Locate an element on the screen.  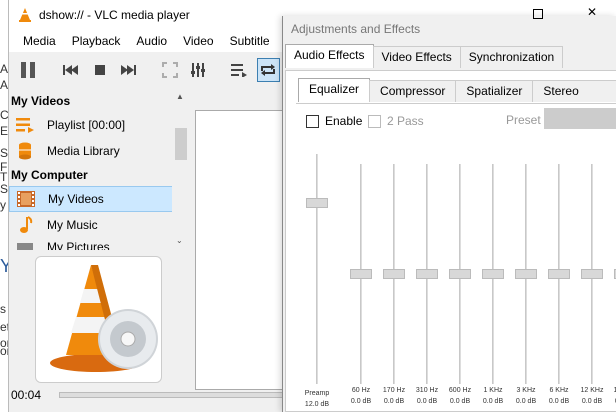
sidebar-item-my-videos: My Videos is located at coordinates (99, 199).